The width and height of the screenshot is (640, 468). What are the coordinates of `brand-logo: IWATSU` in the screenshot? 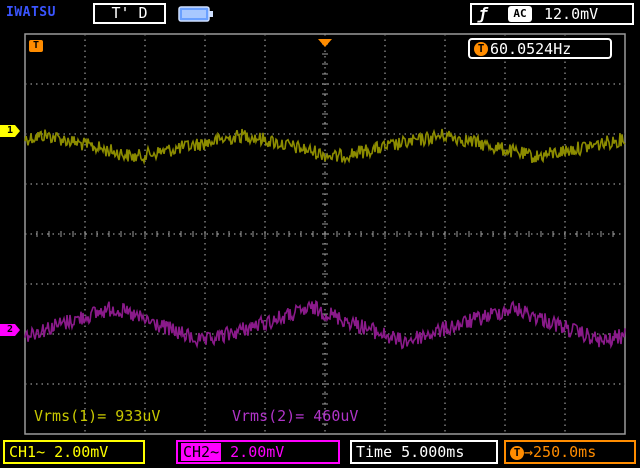 It's located at (31, 12).